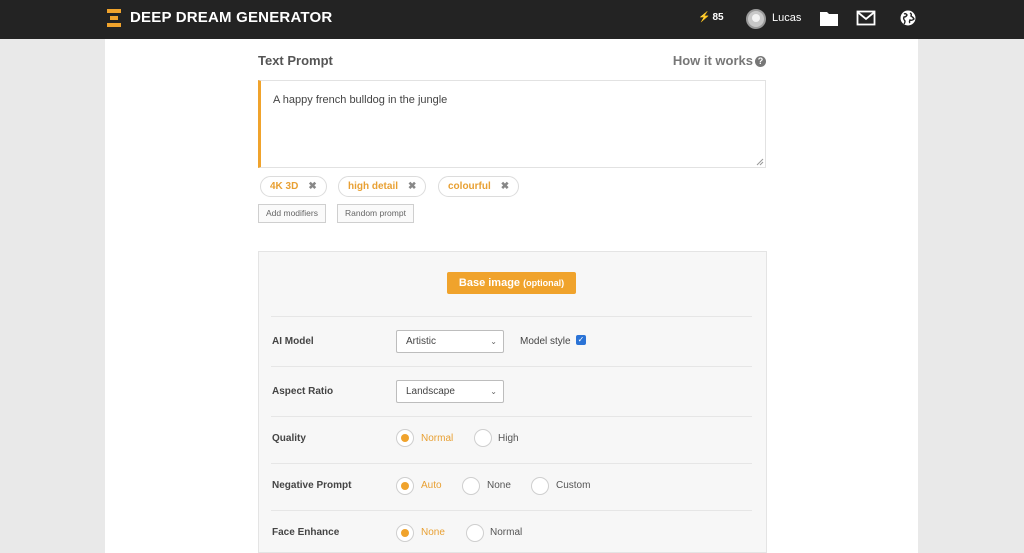  Describe the element at coordinates (295, 60) in the screenshot. I see `section-title: Text Prompt` at that location.